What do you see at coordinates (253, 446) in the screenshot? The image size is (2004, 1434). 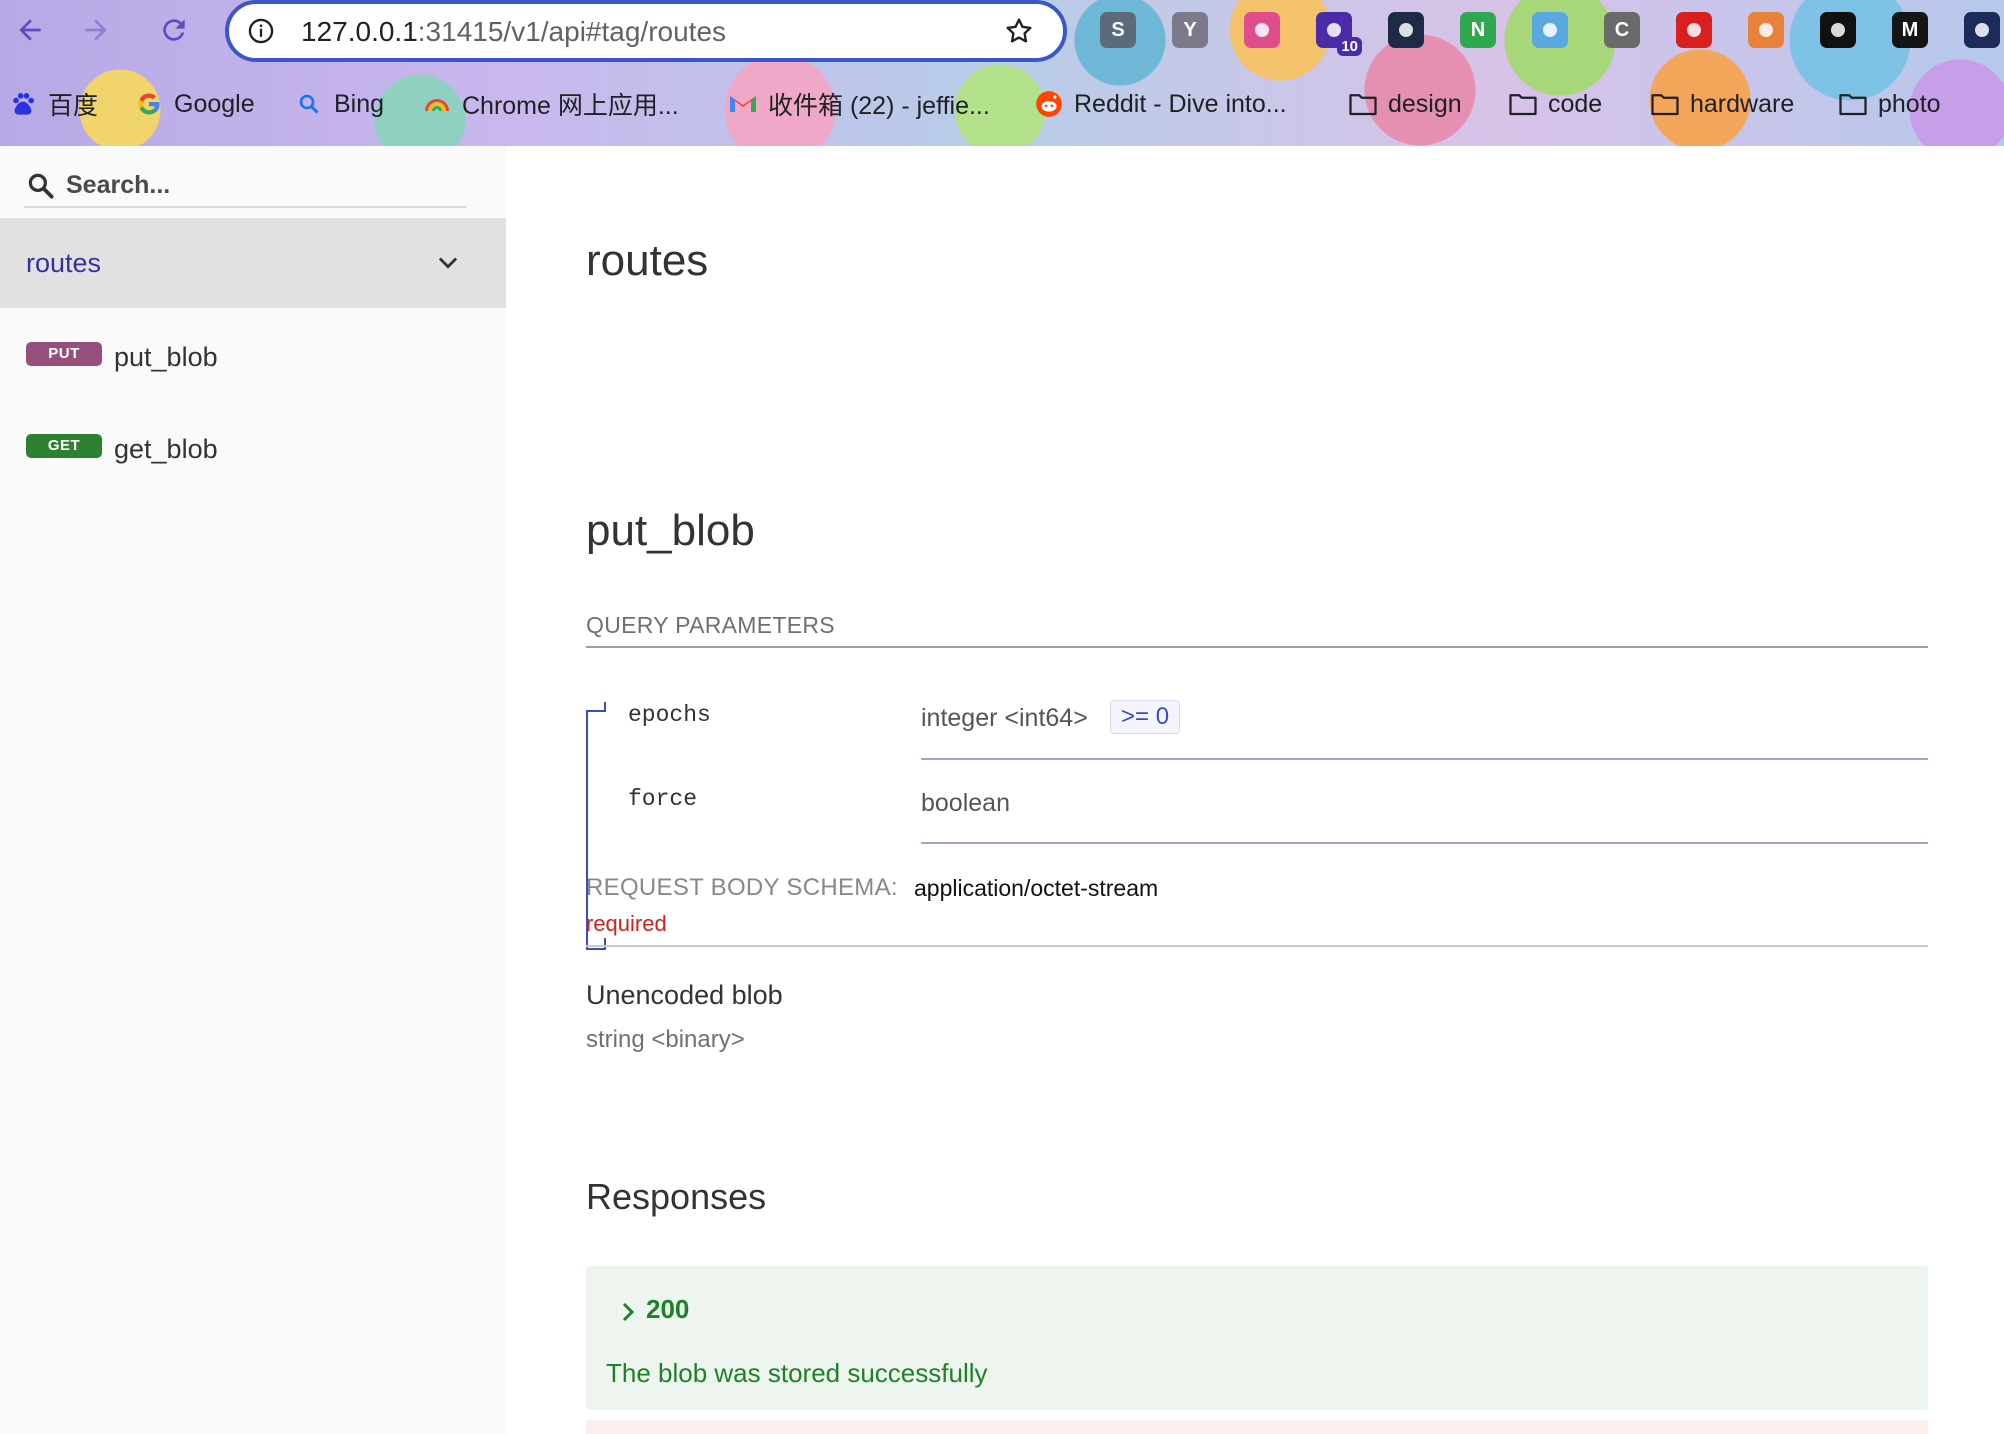 I see `sidebar-item-get-blob: GET get_blob` at bounding box center [253, 446].